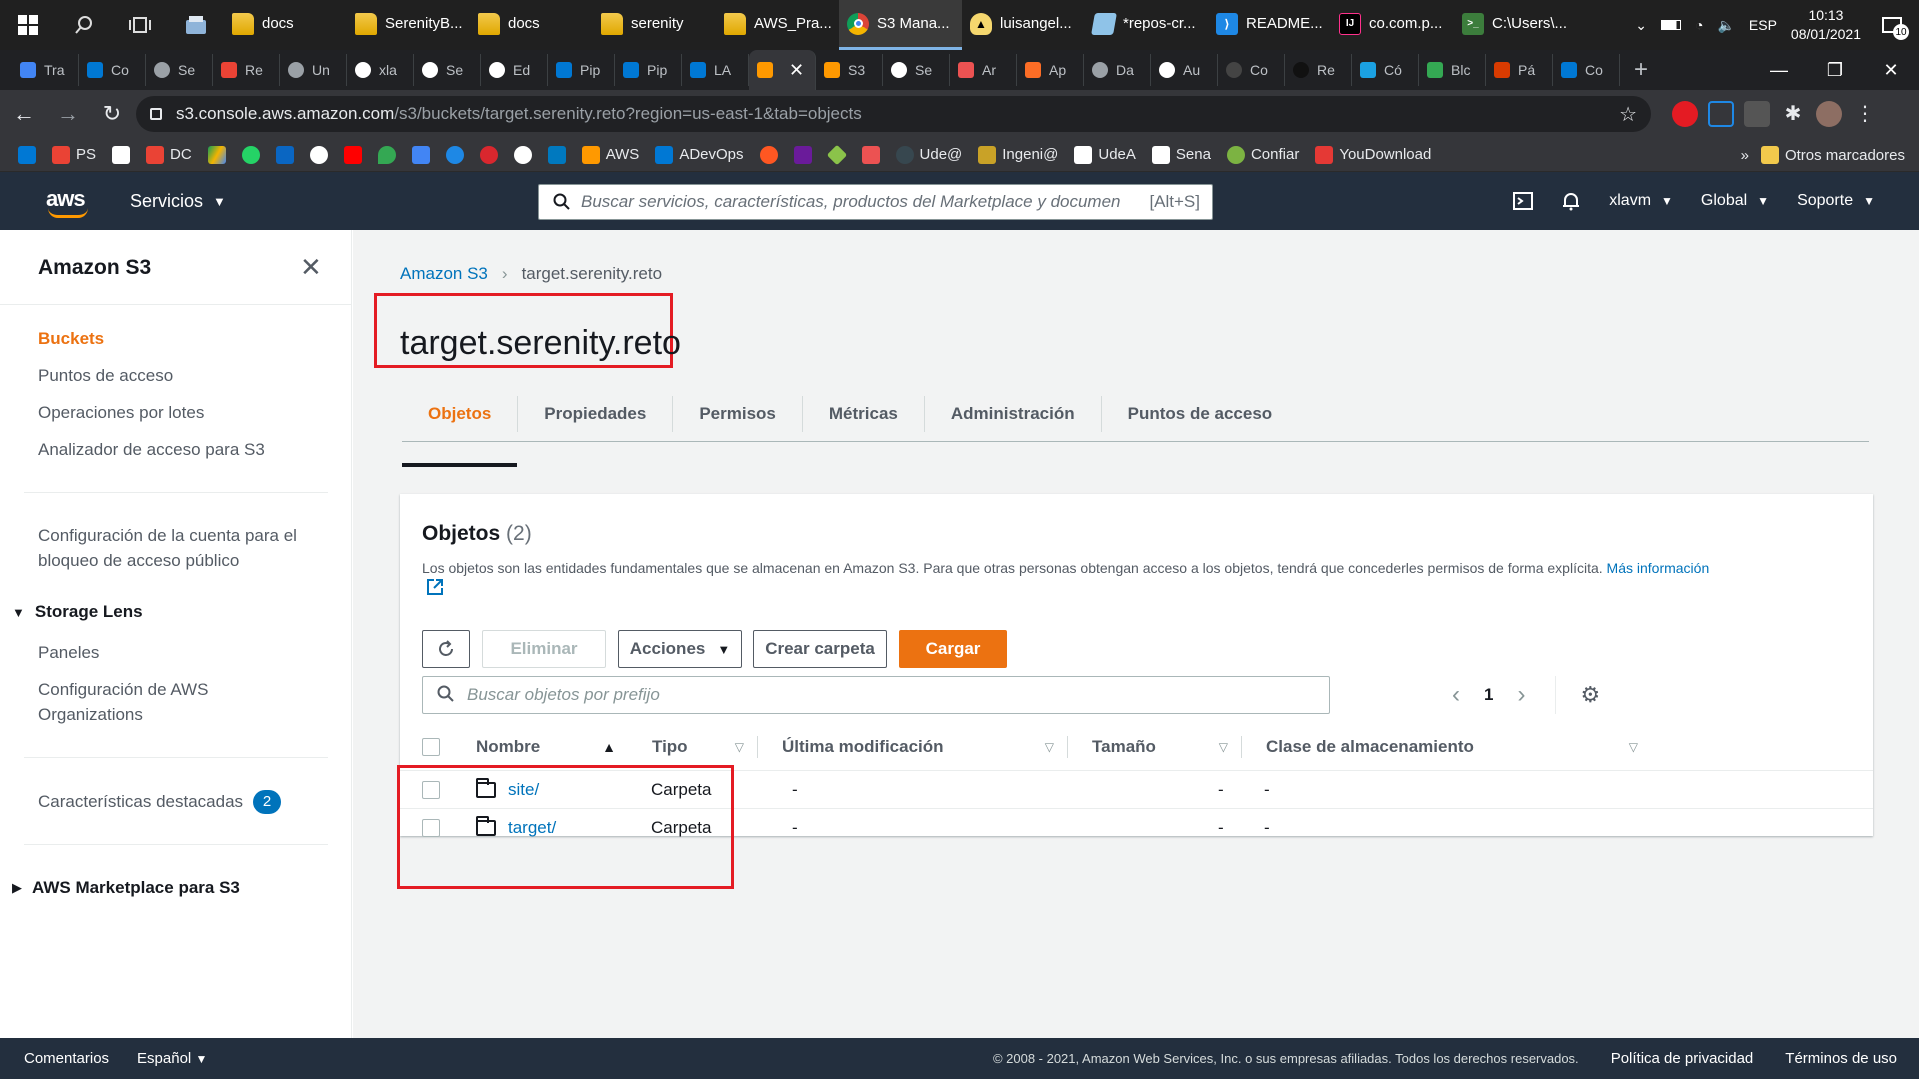 This screenshot has width=1919, height=1079. I want to click on region-menu: Global ▼, so click(1735, 201).